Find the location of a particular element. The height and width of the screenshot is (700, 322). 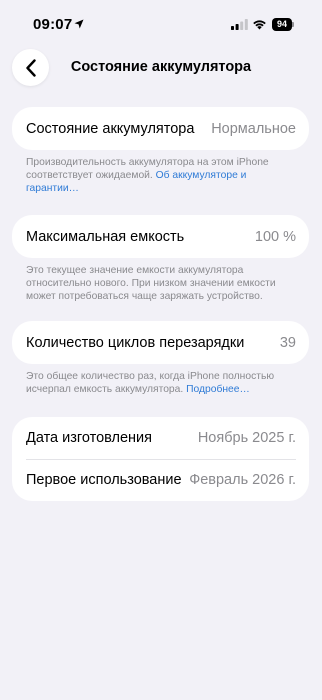

wifi-icon is located at coordinates (259, 25).